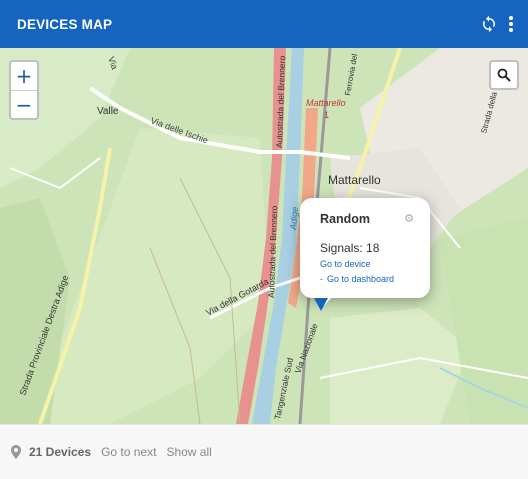  What do you see at coordinates (489, 112) in the screenshot?
I see `map-label-strada-right: Strada della` at bounding box center [489, 112].